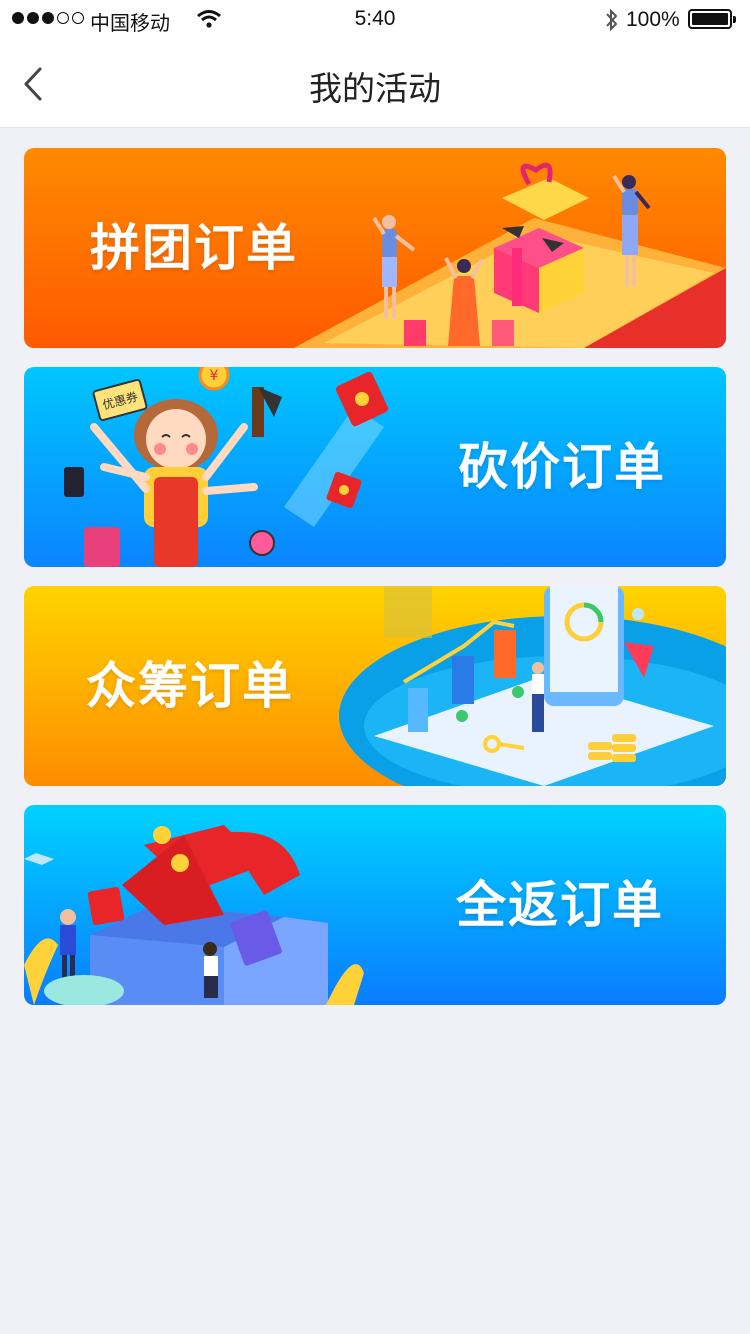  I want to click on battery-percent: 100%, so click(653, 19).